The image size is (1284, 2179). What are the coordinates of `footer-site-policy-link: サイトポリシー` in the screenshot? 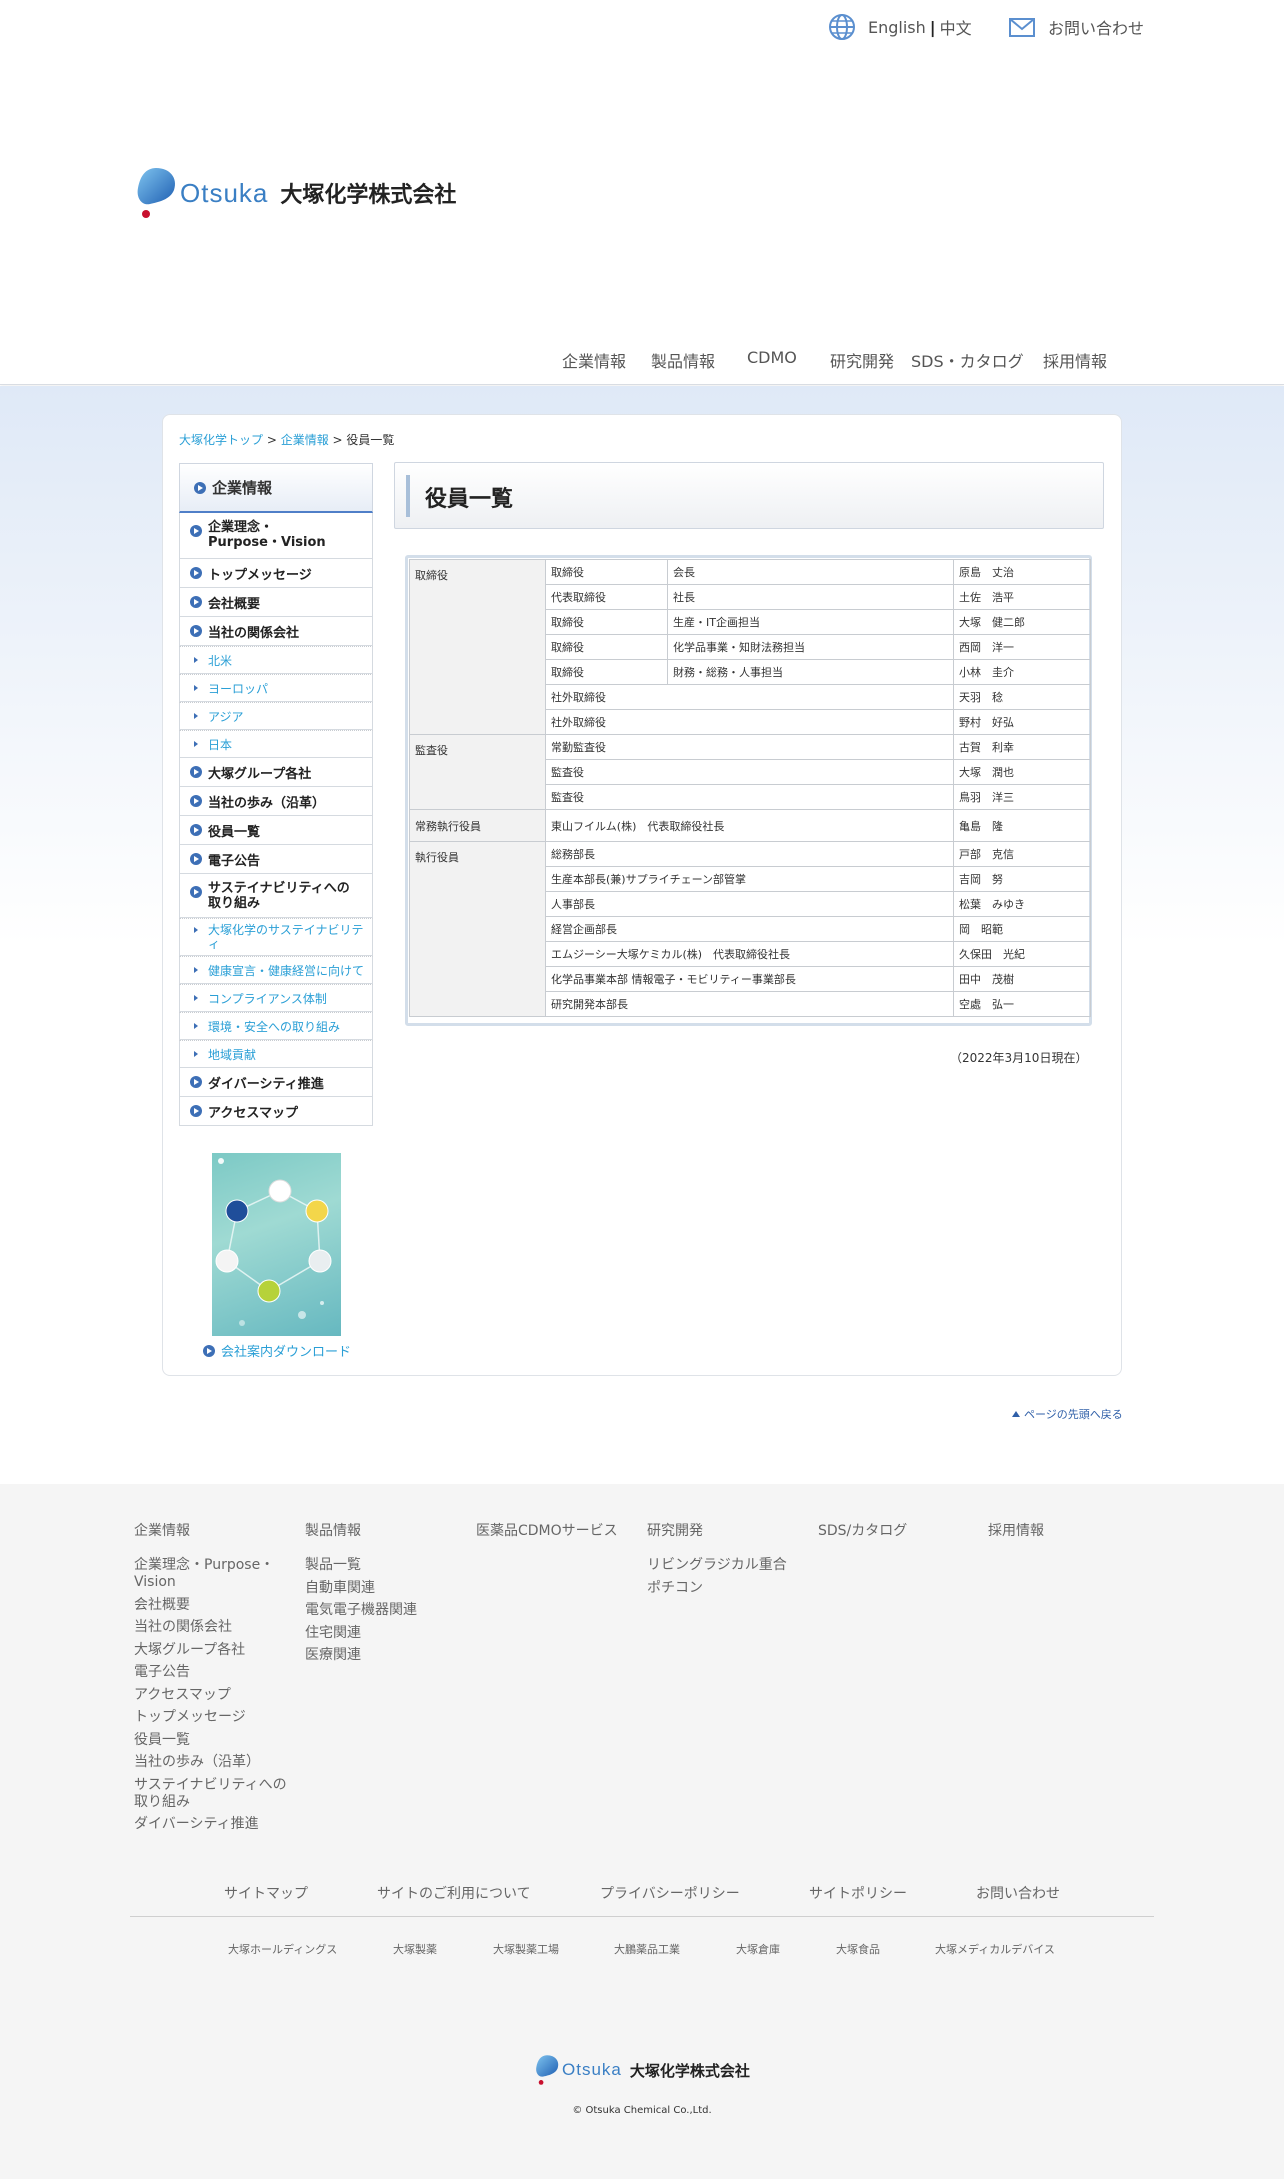 It's located at (858, 1893).